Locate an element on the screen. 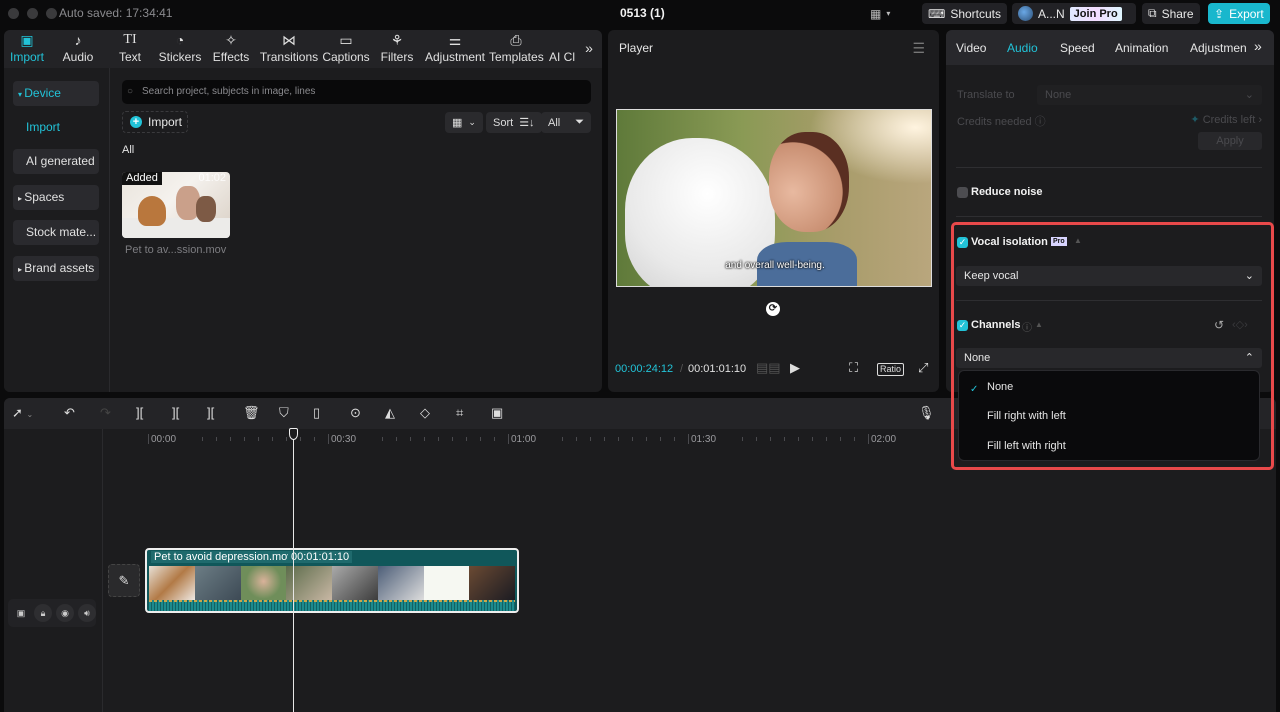 The image size is (1280, 712). tab-adjustment: ⚌ Adjustment is located at coordinates (455, 48).